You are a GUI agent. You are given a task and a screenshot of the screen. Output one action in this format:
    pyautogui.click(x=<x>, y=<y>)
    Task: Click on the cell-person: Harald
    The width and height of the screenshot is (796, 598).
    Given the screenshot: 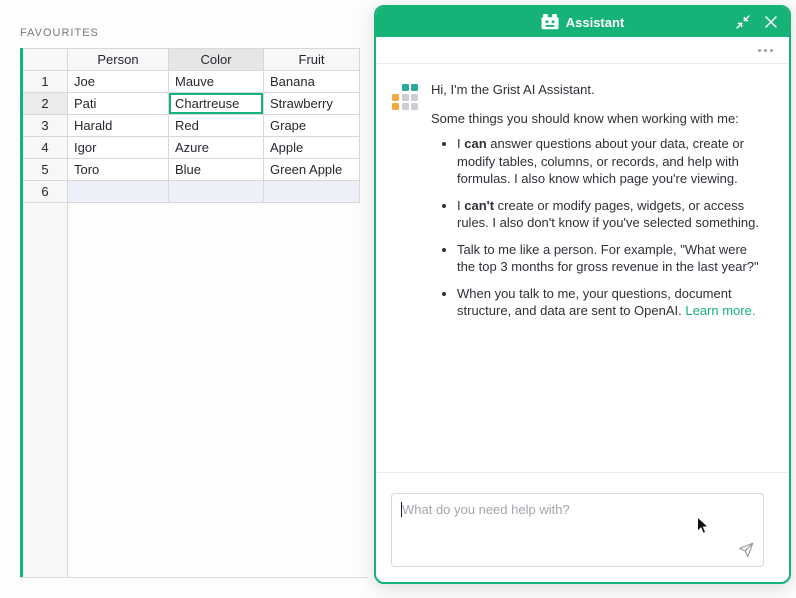 What is the action you would take?
    pyautogui.click(x=118, y=126)
    